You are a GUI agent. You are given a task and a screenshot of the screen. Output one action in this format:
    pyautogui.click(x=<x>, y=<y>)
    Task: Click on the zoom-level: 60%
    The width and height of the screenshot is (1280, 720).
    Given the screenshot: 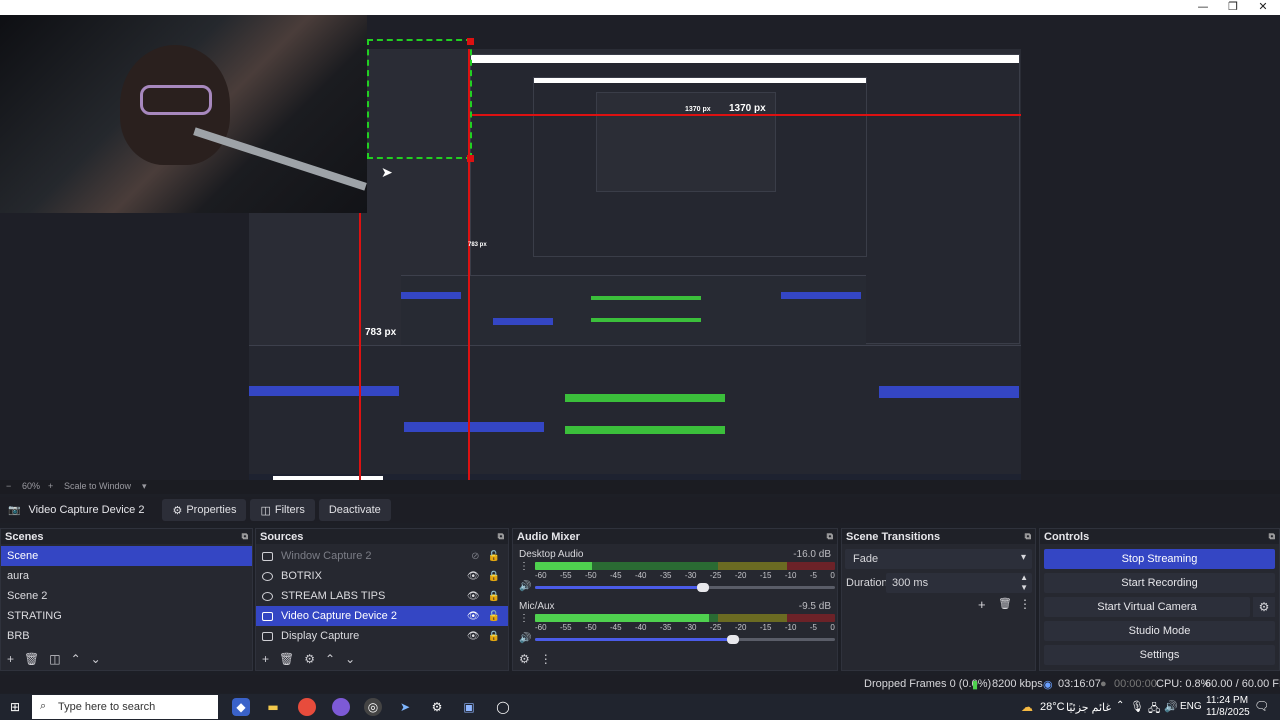 What is the action you would take?
    pyautogui.click(x=31, y=486)
    